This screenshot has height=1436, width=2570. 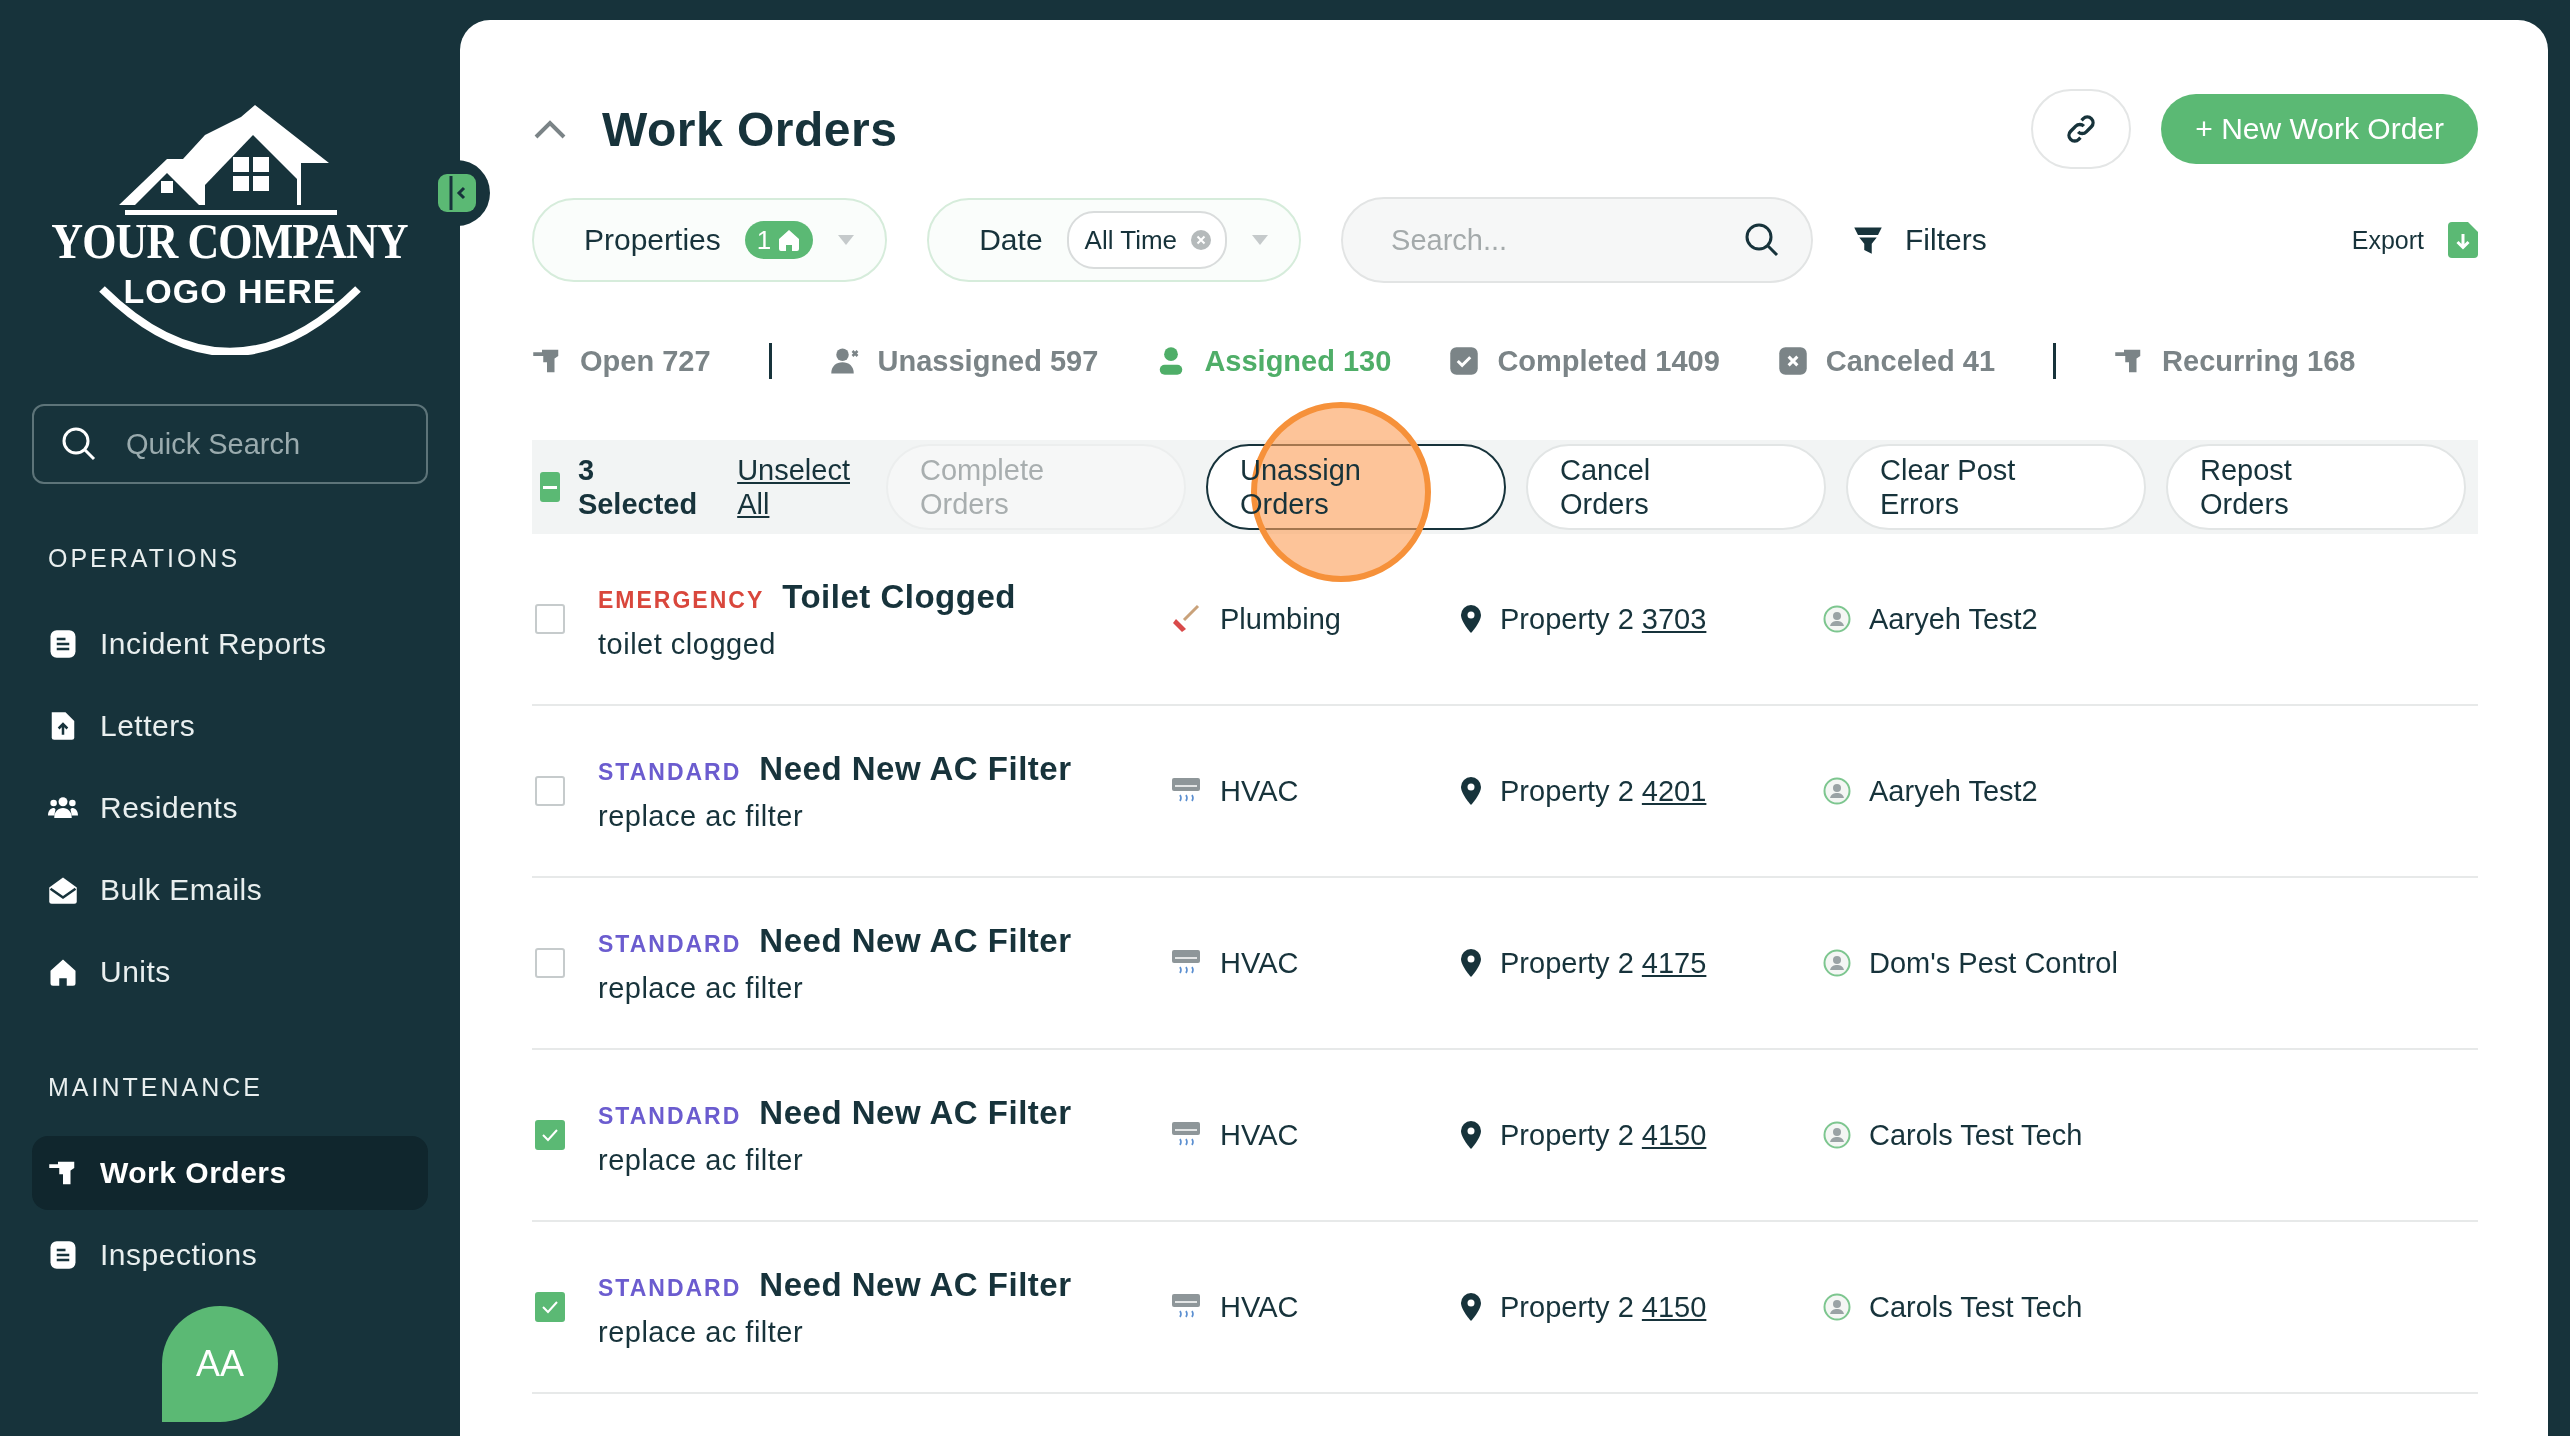 I want to click on unit-link: 4175, so click(x=1674, y=962).